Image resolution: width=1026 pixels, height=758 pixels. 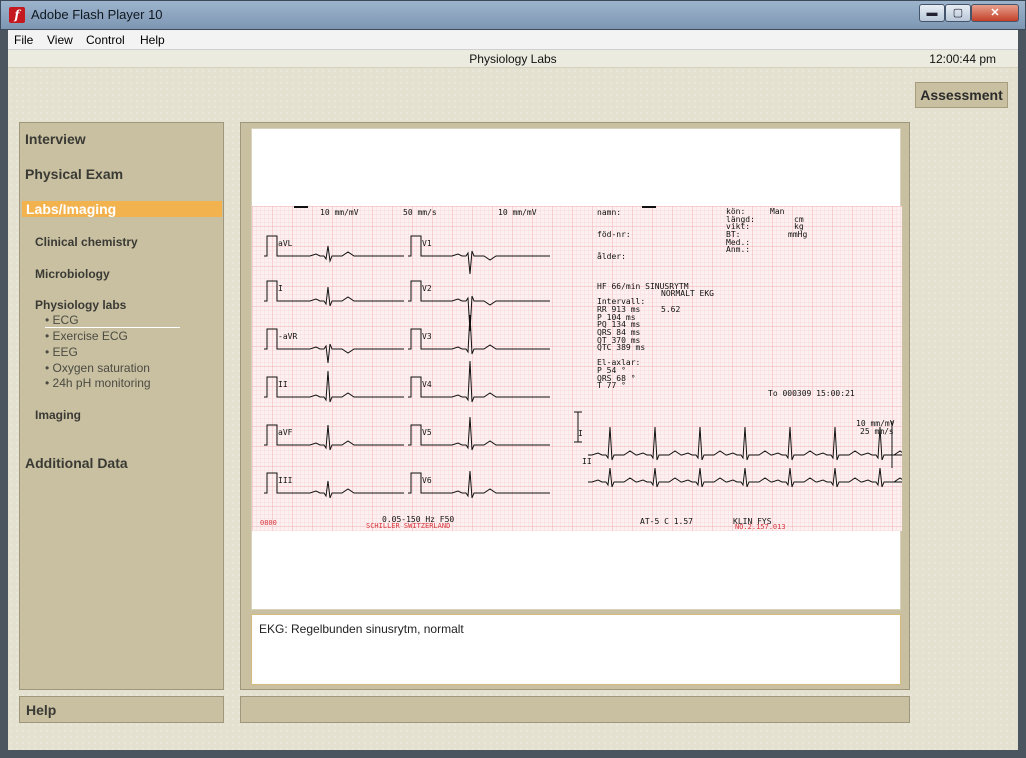 What do you see at coordinates (760, 527) in the screenshot?
I see `footer-code: NO.2.157.013` at bounding box center [760, 527].